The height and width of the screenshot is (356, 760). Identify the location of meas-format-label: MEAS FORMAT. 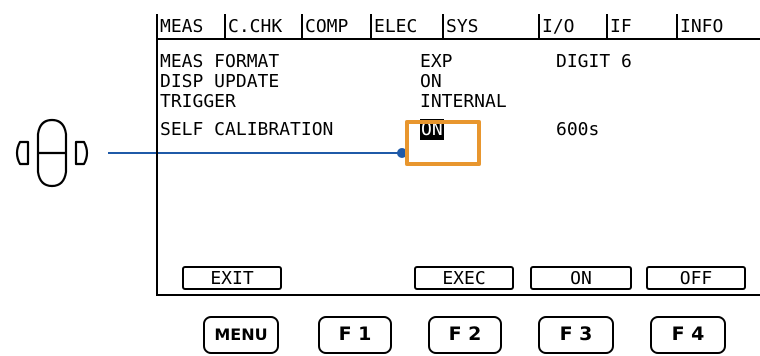
(220, 61).